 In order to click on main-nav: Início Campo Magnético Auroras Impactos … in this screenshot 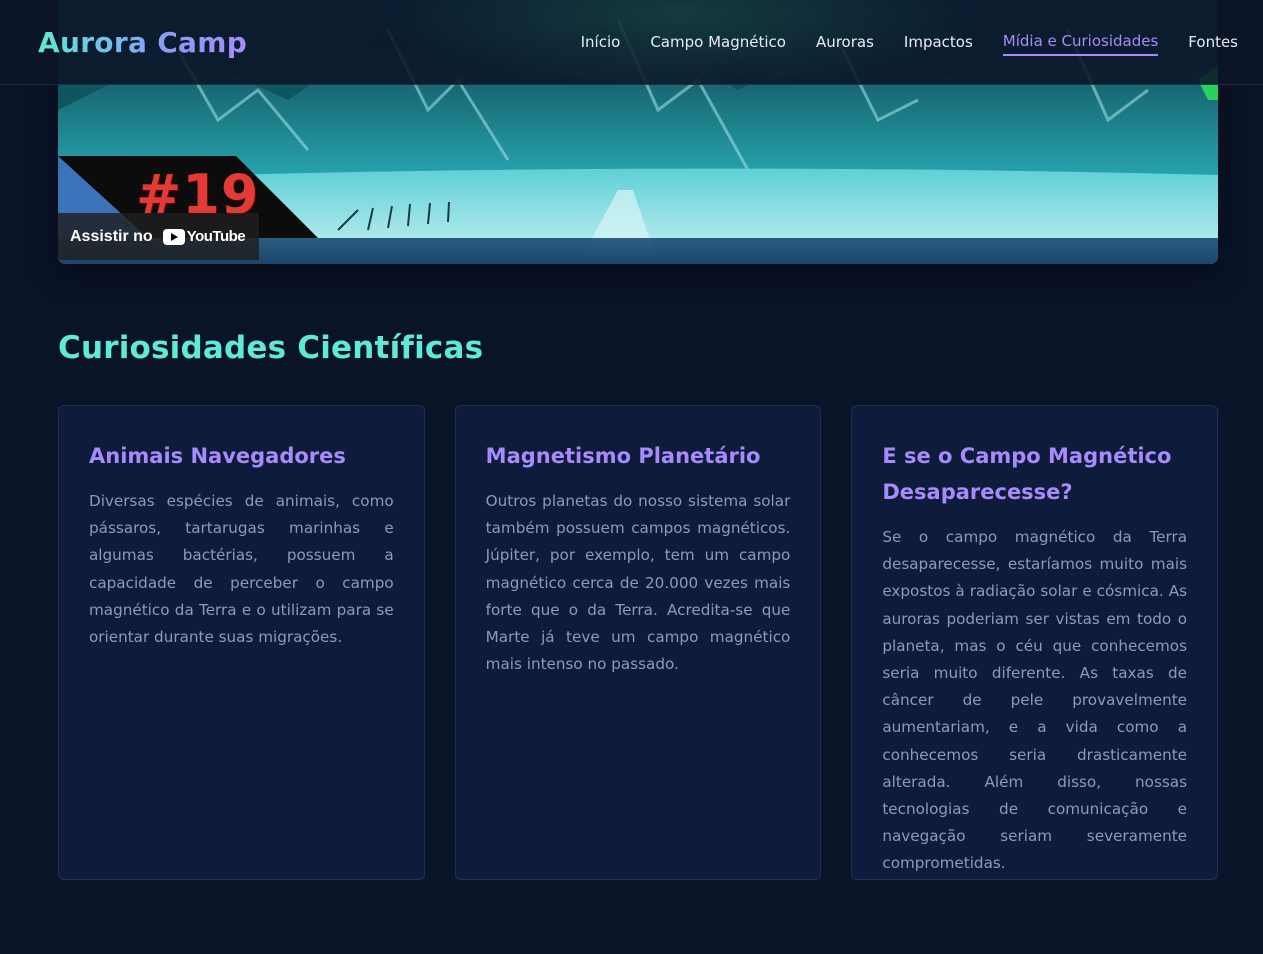, I will do `click(909, 42)`.